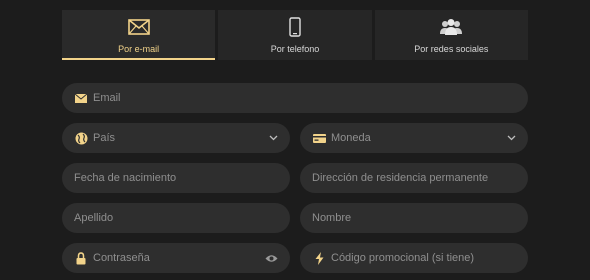 The width and height of the screenshot is (590, 280). Describe the element at coordinates (414, 138) in the screenshot. I see `currency-select: Moneda` at that location.